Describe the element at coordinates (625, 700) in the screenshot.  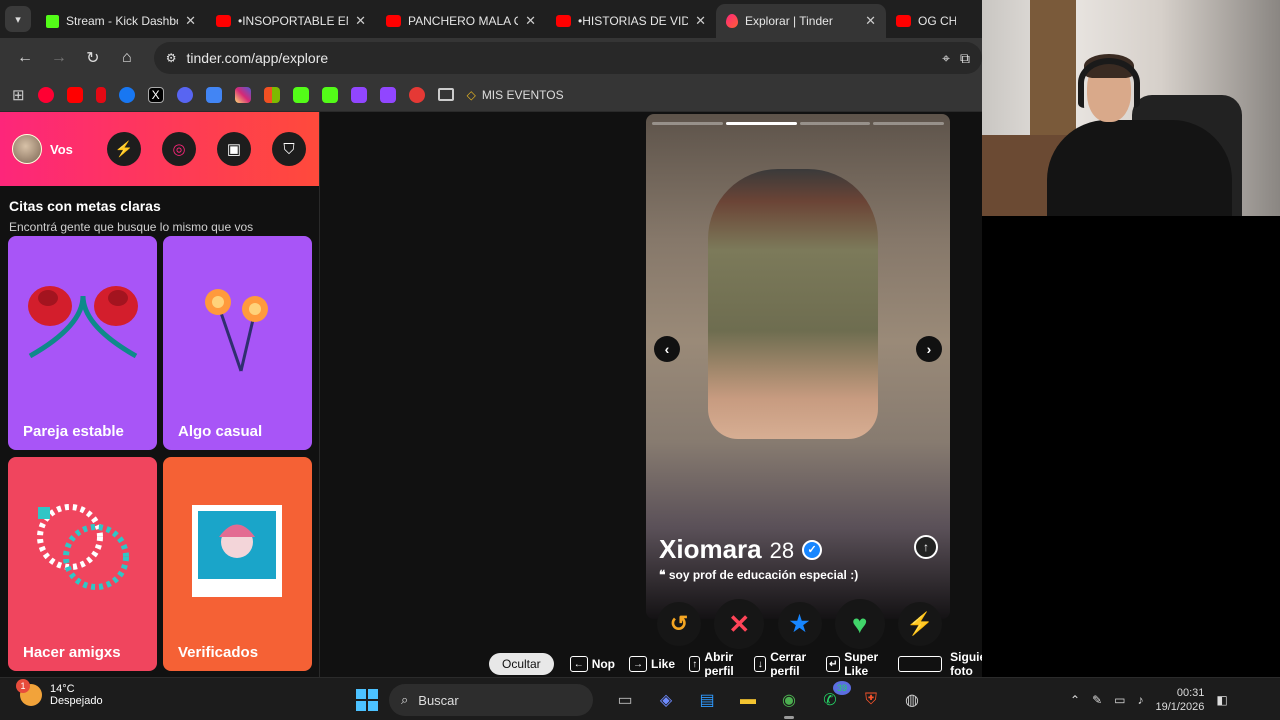
I see `task-view-icon: ▭` at that location.